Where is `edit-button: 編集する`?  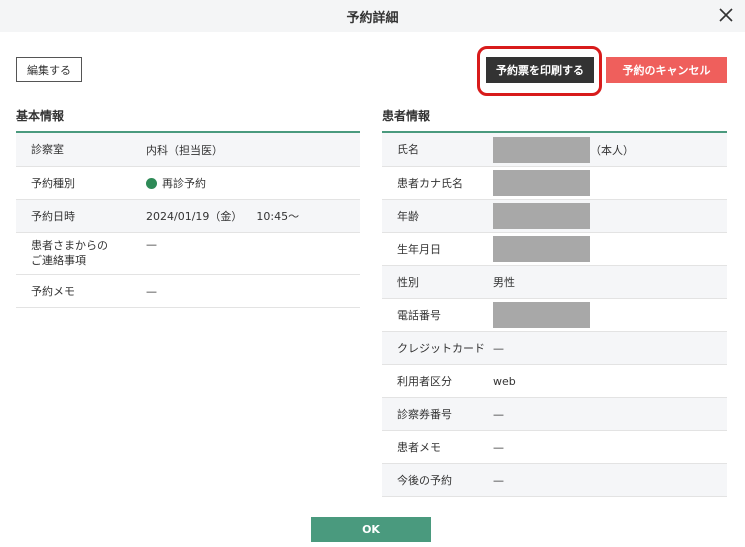
edit-button: 編集する is located at coordinates (49, 69).